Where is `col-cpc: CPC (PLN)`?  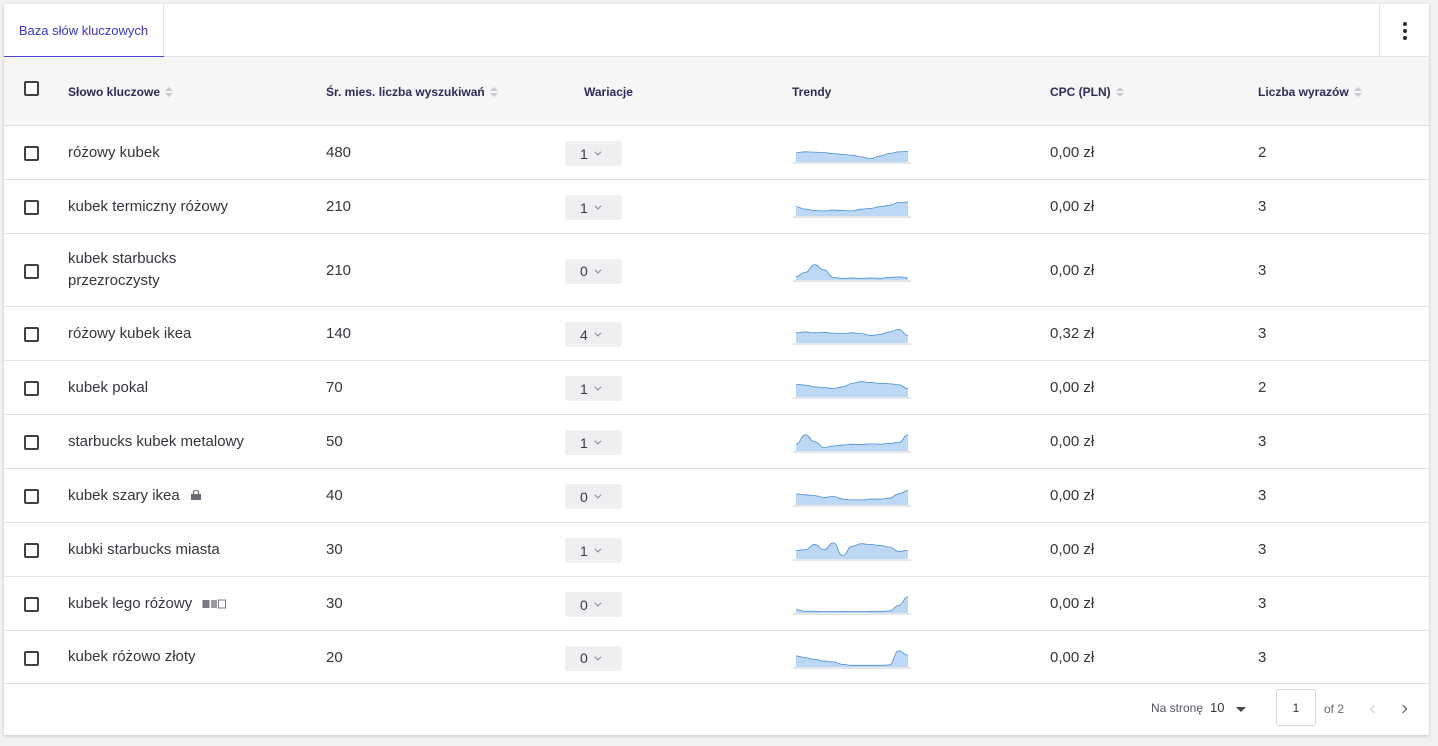 col-cpc: CPC (PLN) is located at coordinates (1087, 91).